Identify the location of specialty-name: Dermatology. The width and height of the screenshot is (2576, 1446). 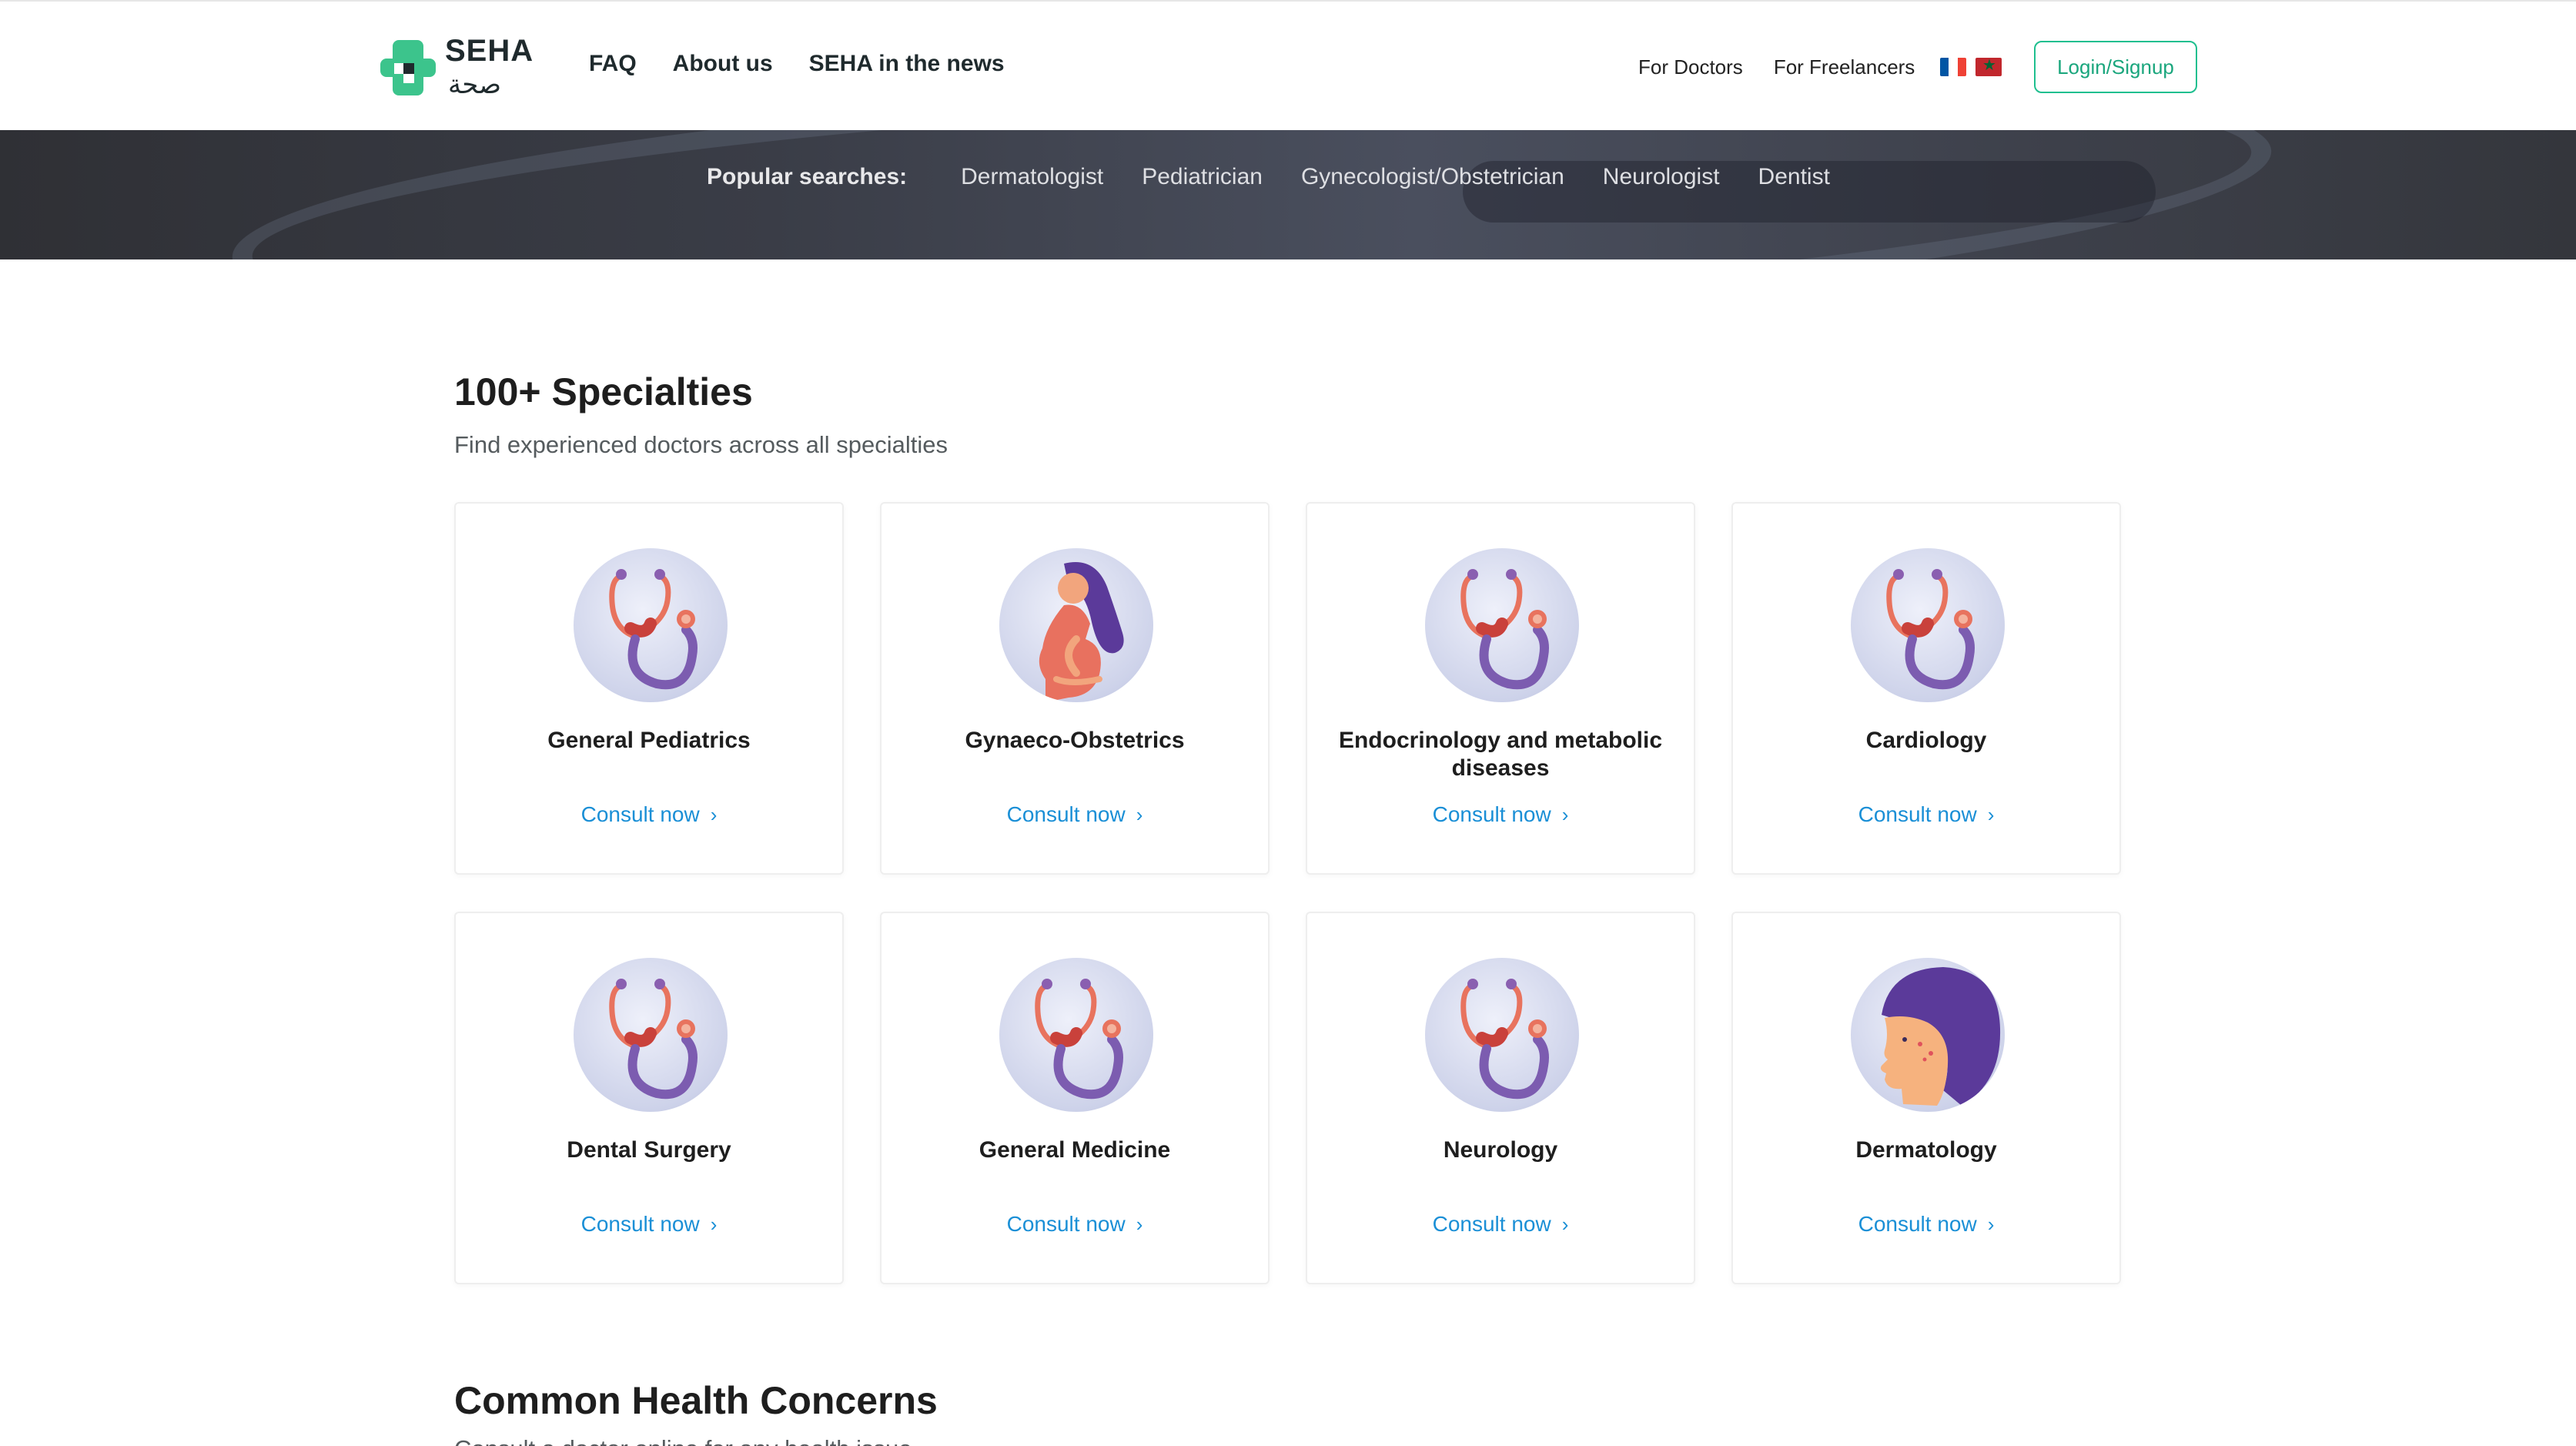
(1926, 1150).